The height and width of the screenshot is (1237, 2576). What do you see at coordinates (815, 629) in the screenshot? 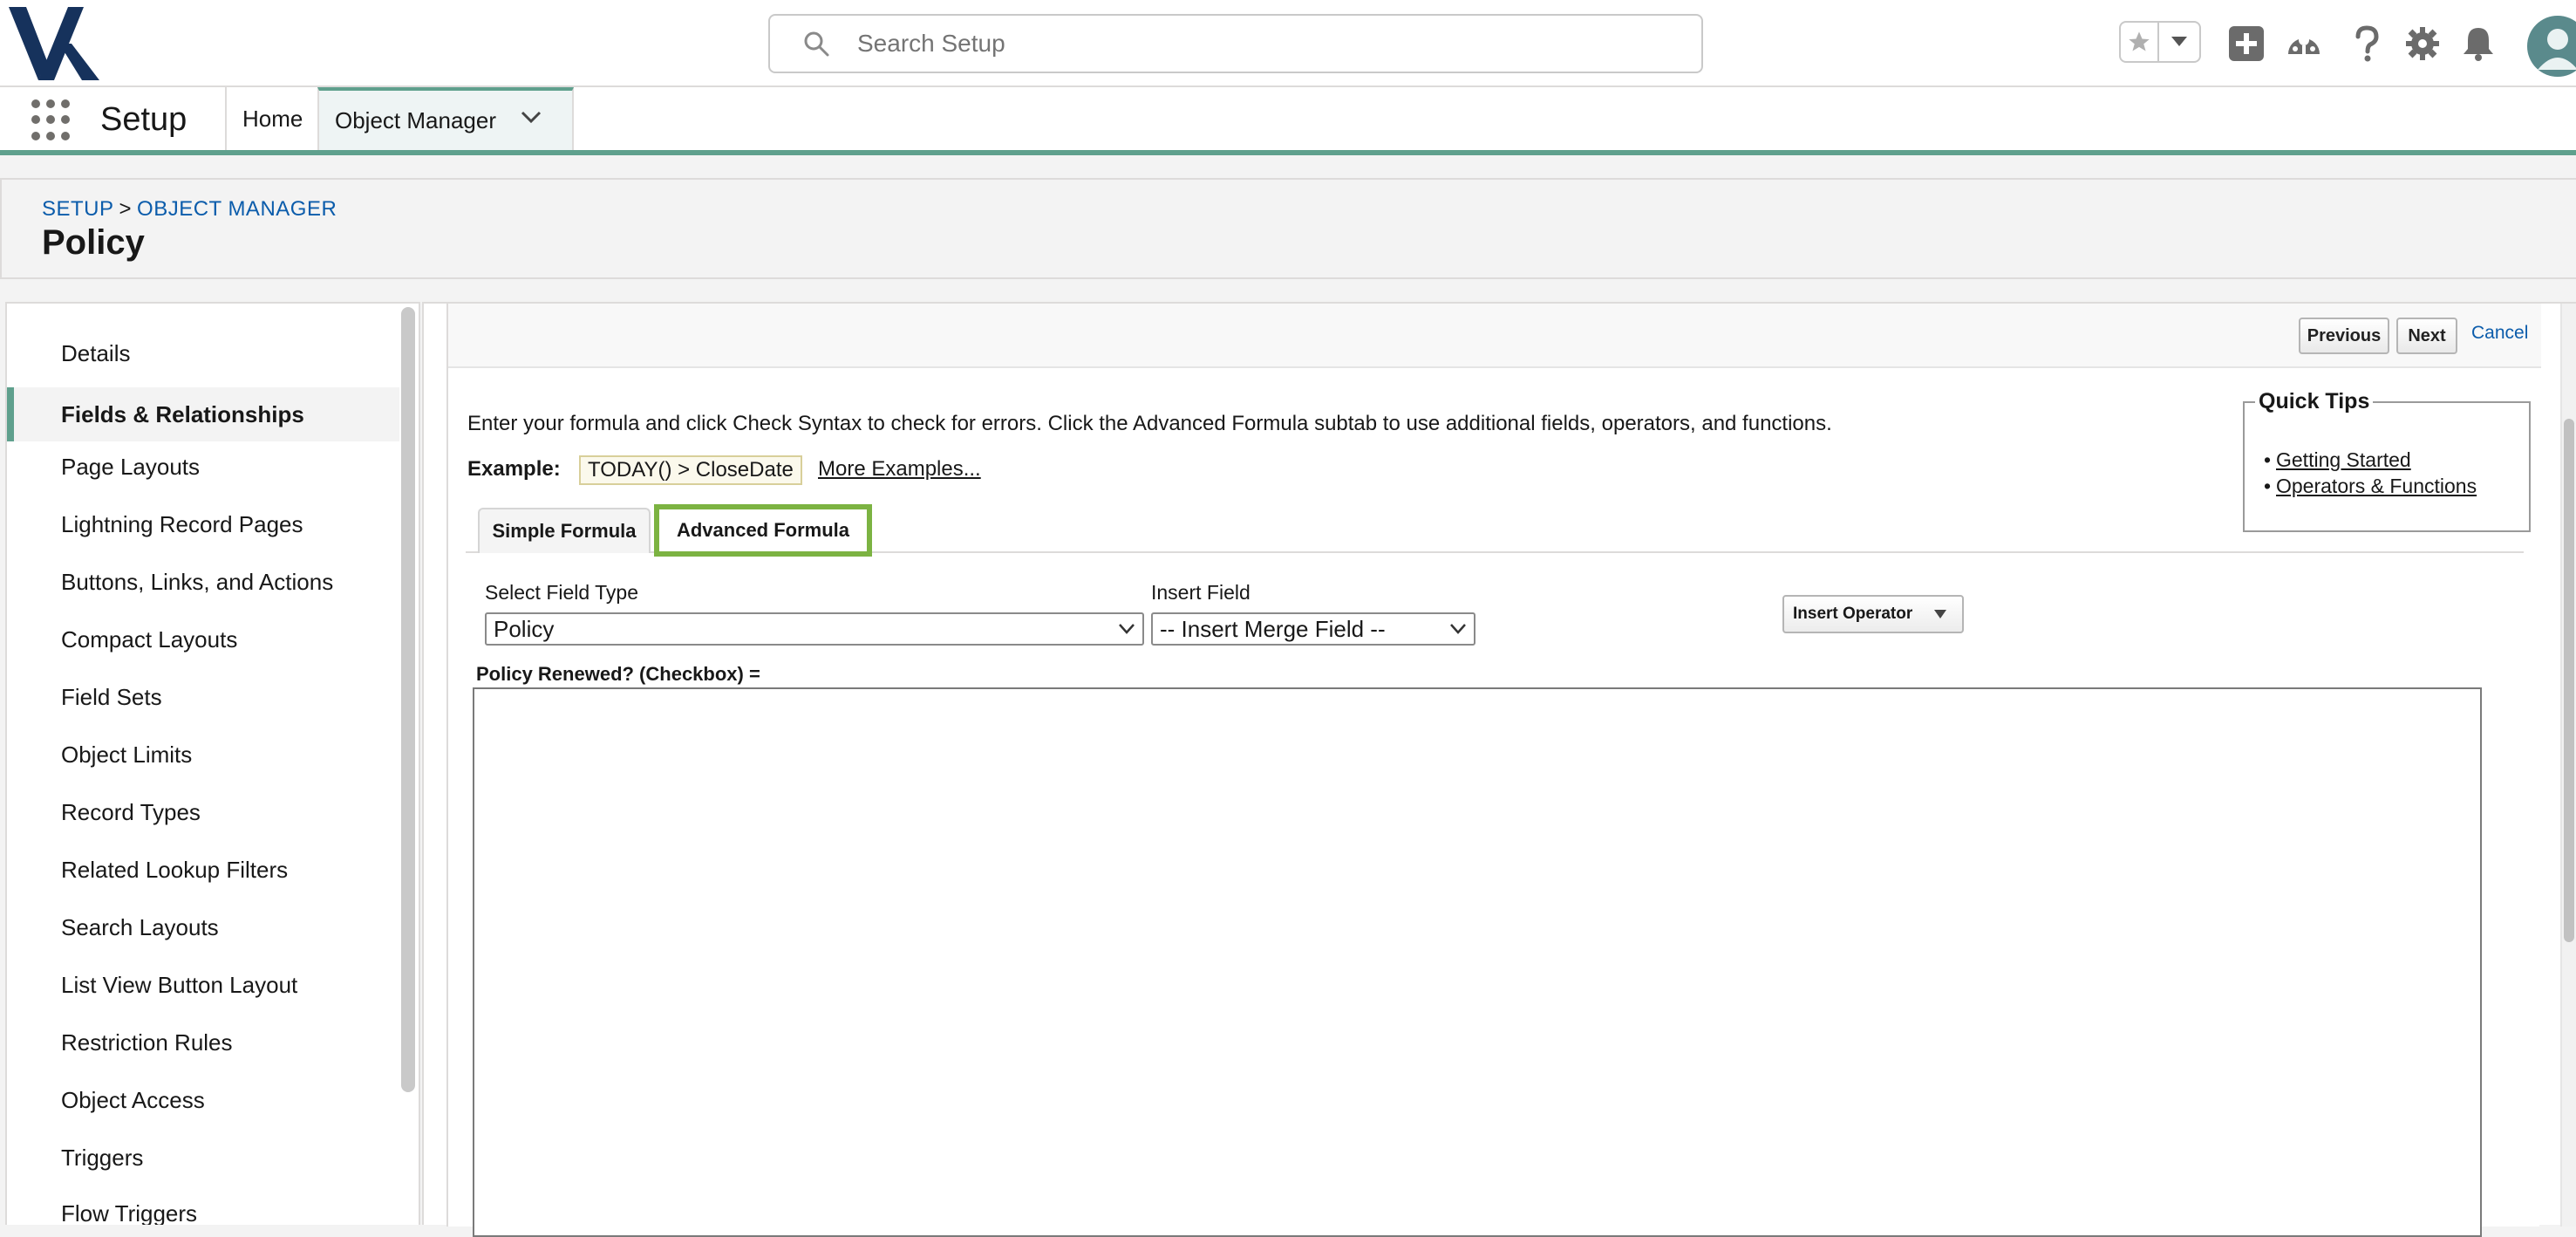
I see `select-field-type-dropdown: Policy` at bounding box center [815, 629].